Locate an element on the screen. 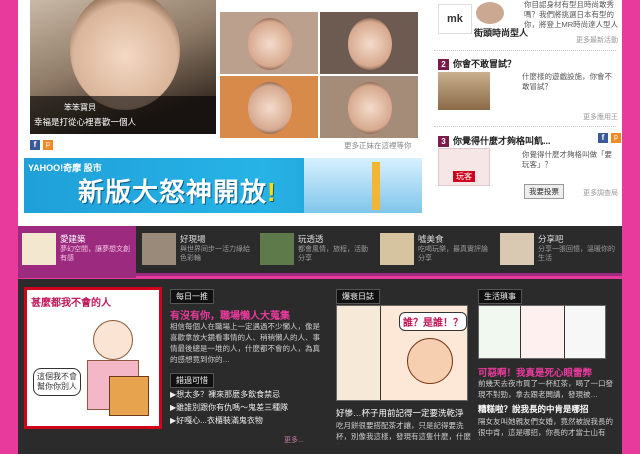 This screenshot has width=640, height=454. item2-desc: 什麼樣的遊戲設施，你會不敢冒試？ is located at coordinates (567, 81).